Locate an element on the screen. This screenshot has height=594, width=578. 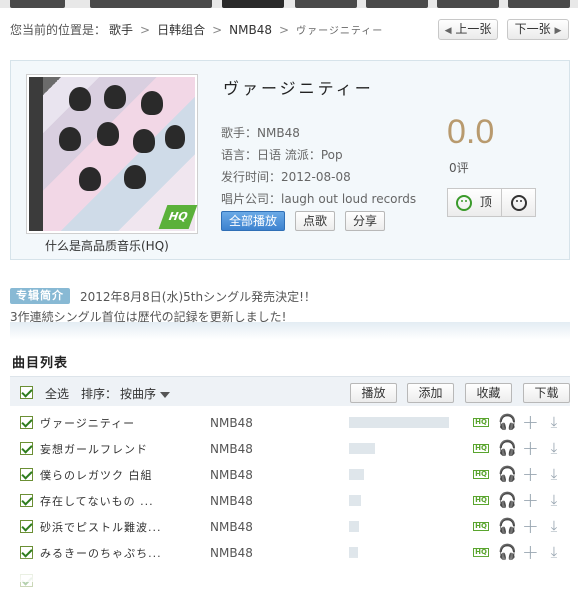
request-song-button: 点歌 is located at coordinates (315, 221).